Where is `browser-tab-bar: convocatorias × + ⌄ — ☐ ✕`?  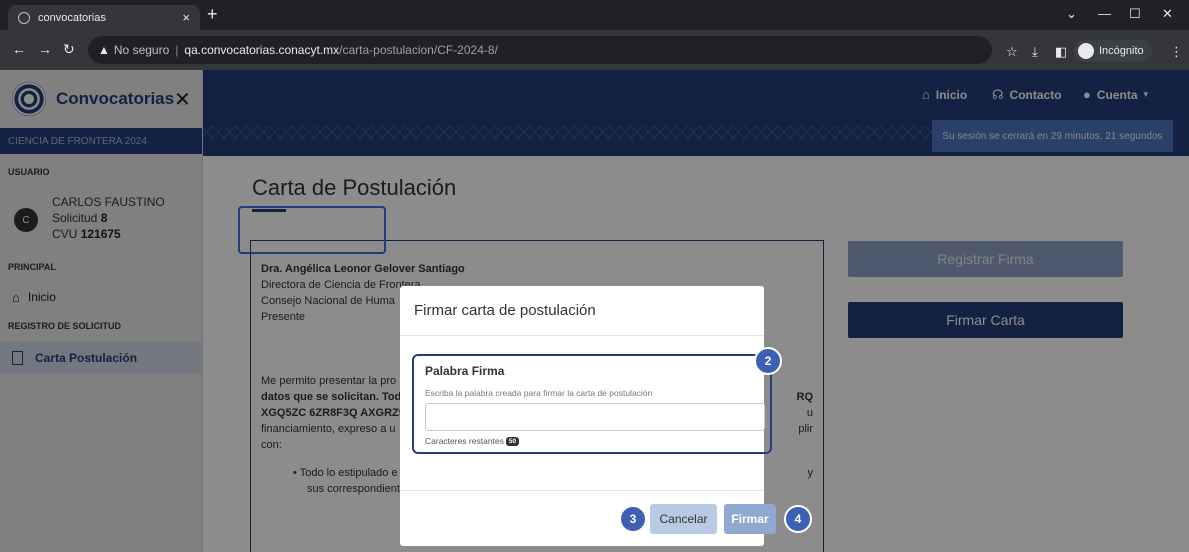
browser-tab-bar: convocatorias × + ⌄ — ☐ ✕ is located at coordinates (594, 15).